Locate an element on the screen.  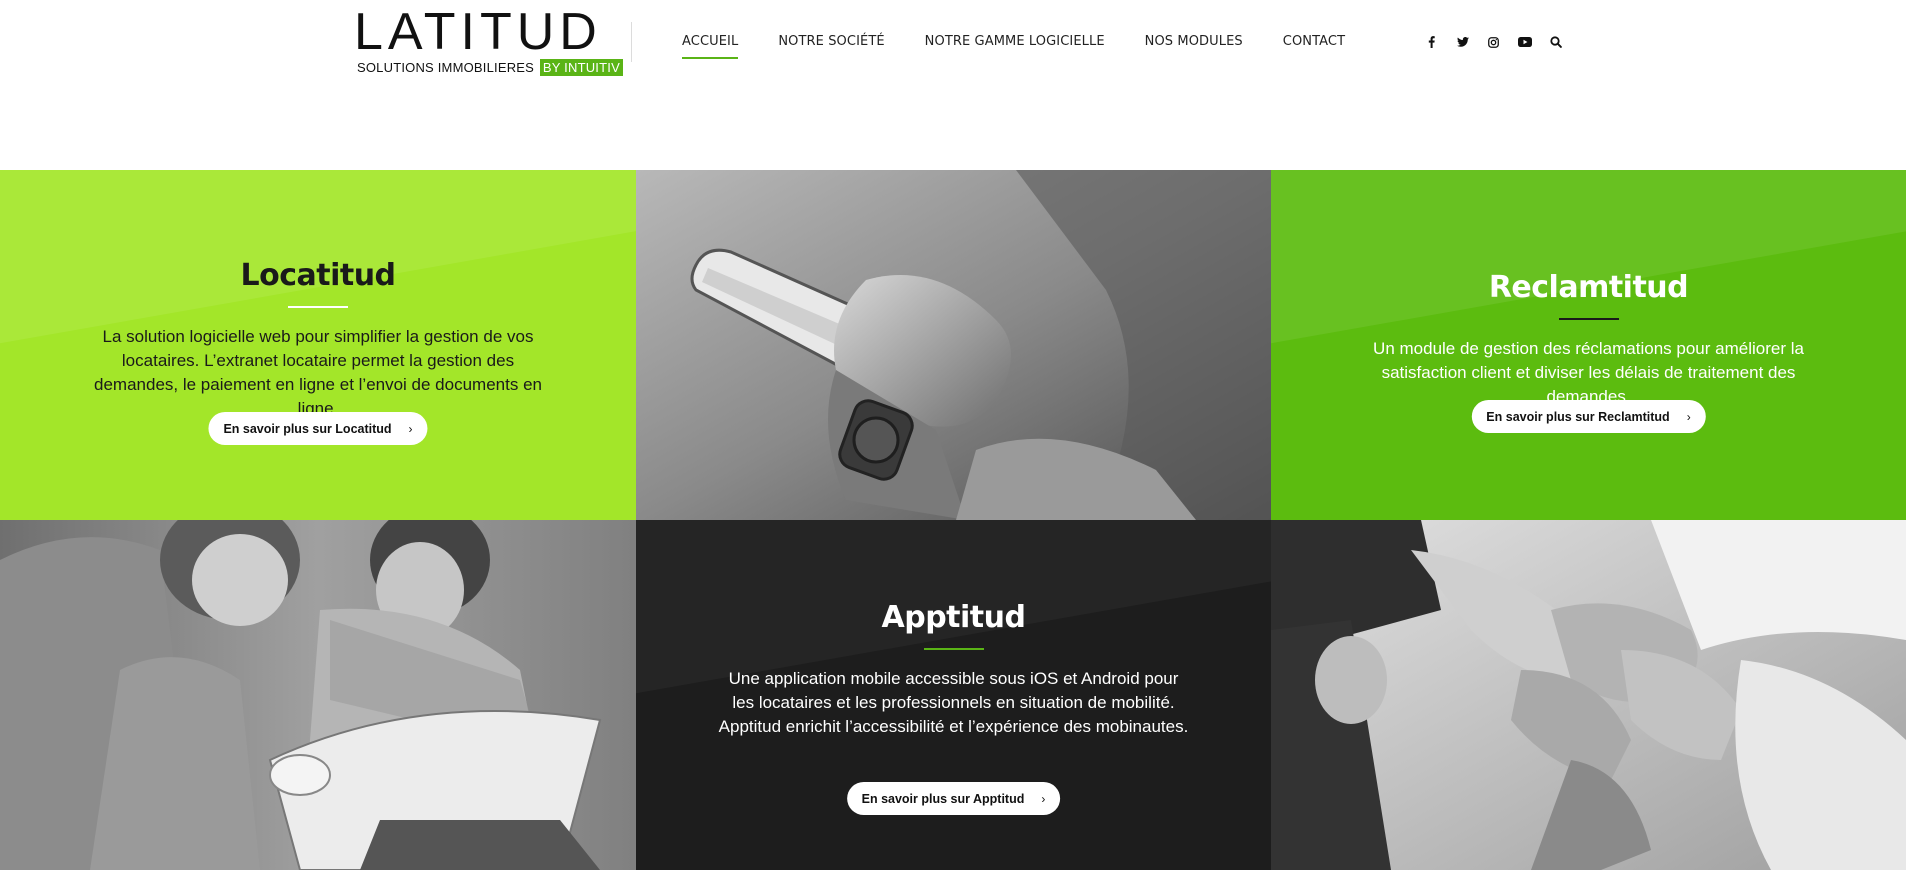
team-hands-photo is located at coordinates (1588, 695).